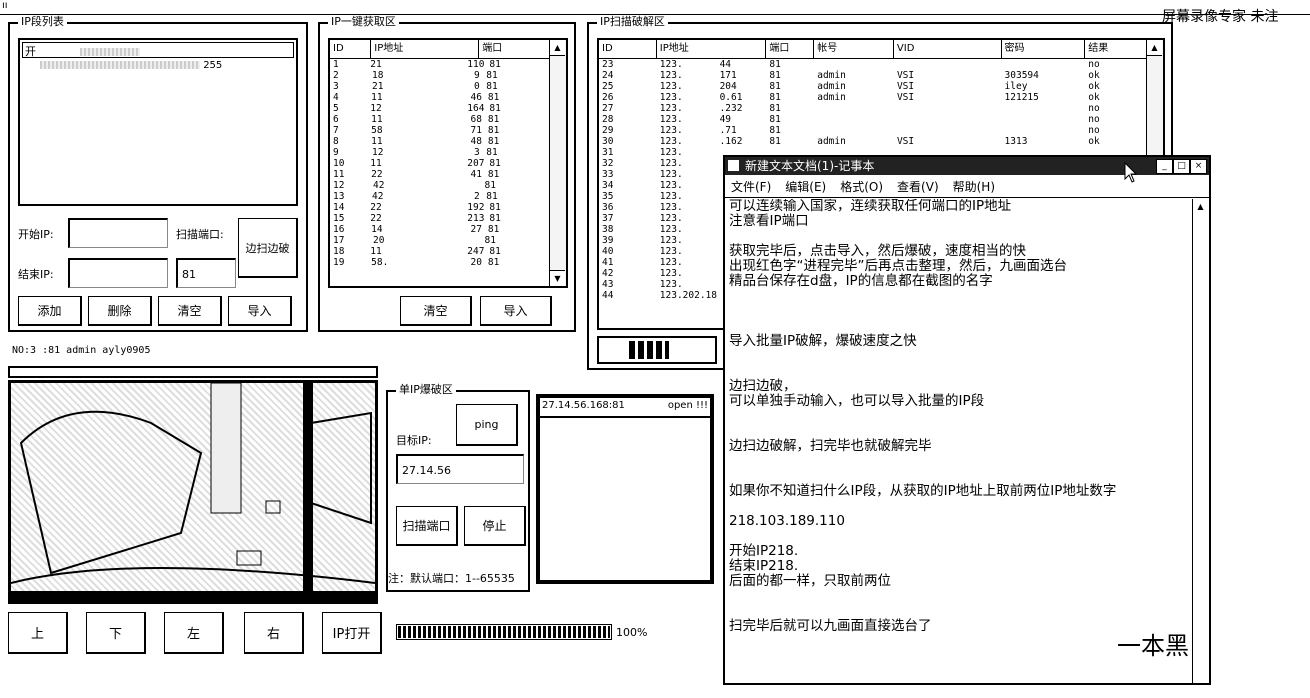 The height and width of the screenshot is (698, 1310). Describe the element at coordinates (260, 311) in the screenshot. I see `import-button: 导入` at that location.